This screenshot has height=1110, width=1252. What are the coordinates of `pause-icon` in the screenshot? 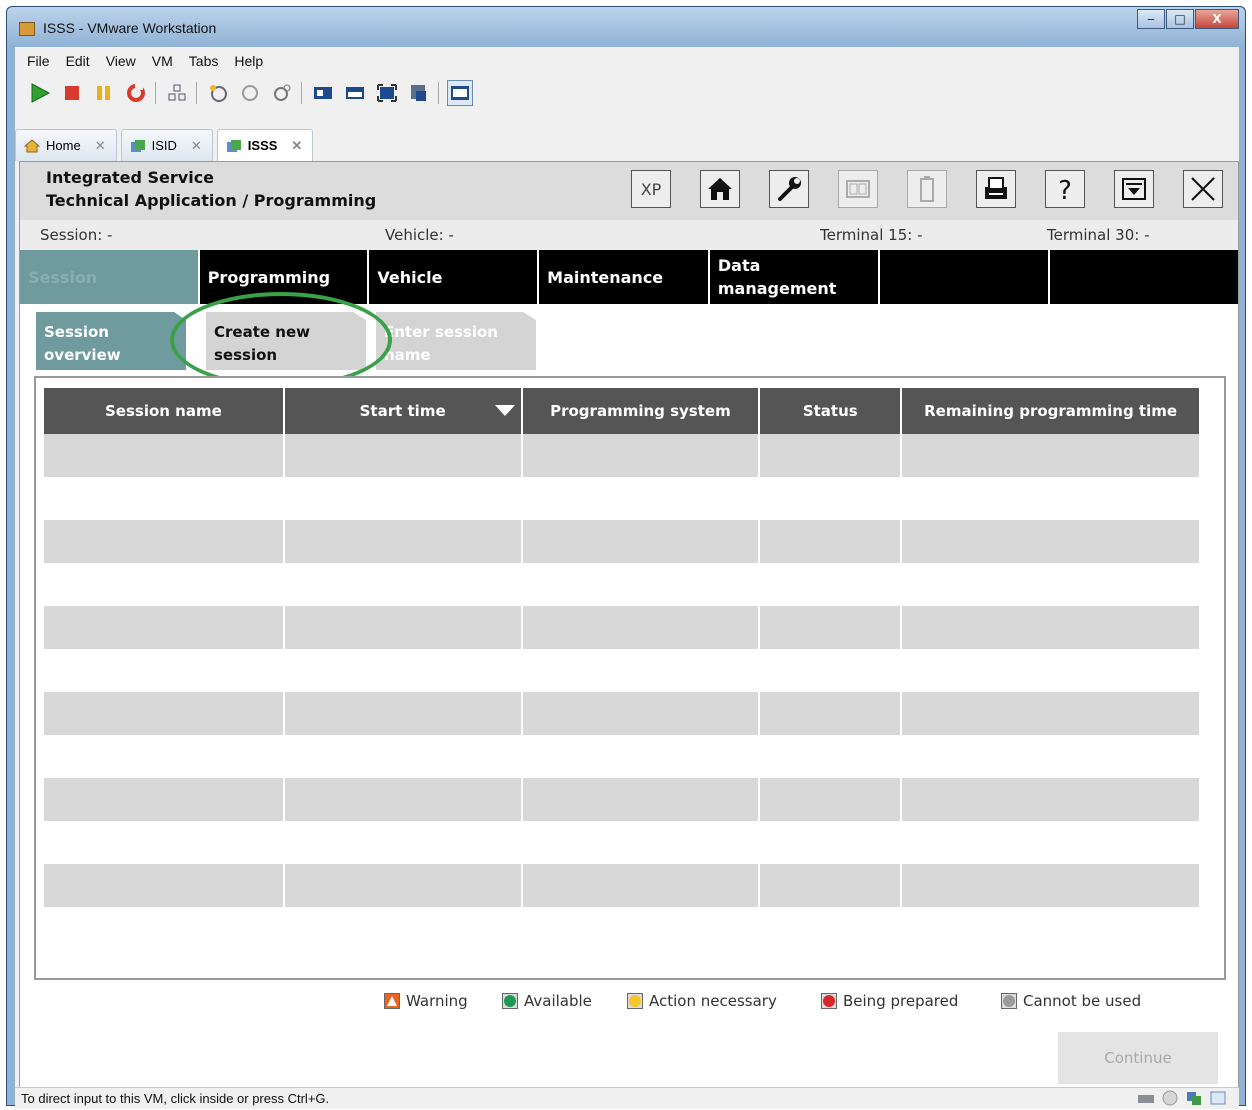 It's located at (104, 93).